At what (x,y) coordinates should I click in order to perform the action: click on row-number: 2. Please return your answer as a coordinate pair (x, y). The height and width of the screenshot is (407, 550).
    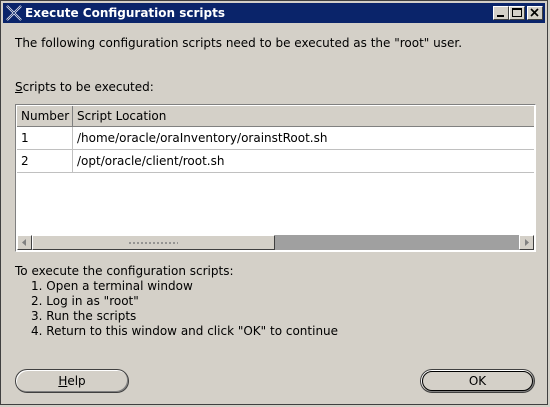
    Looking at the image, I should click on (45, 161).